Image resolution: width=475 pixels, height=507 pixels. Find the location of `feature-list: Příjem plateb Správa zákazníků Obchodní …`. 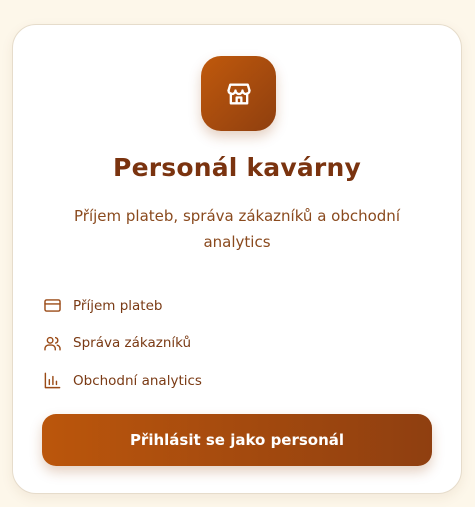

feature-list: Příjem plateb Správa zákazníků Obchodní … is located at coordinates (122, 343).